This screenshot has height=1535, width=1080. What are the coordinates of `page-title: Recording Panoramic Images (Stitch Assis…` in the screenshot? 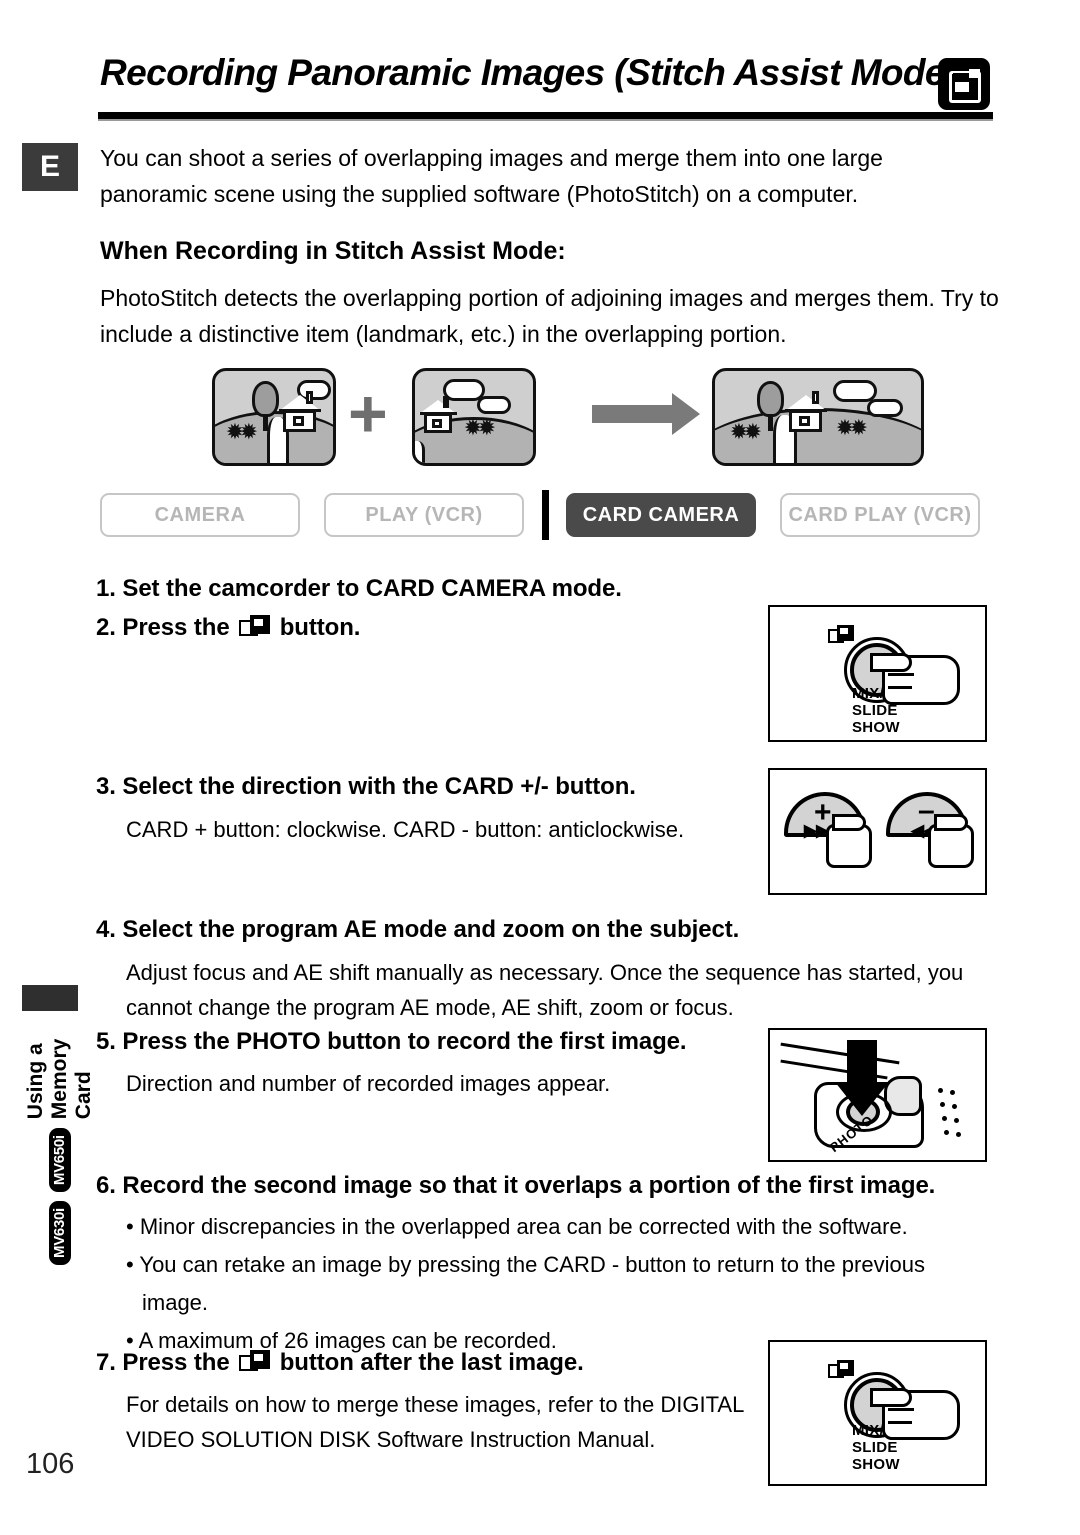 It's located at (528, 72).